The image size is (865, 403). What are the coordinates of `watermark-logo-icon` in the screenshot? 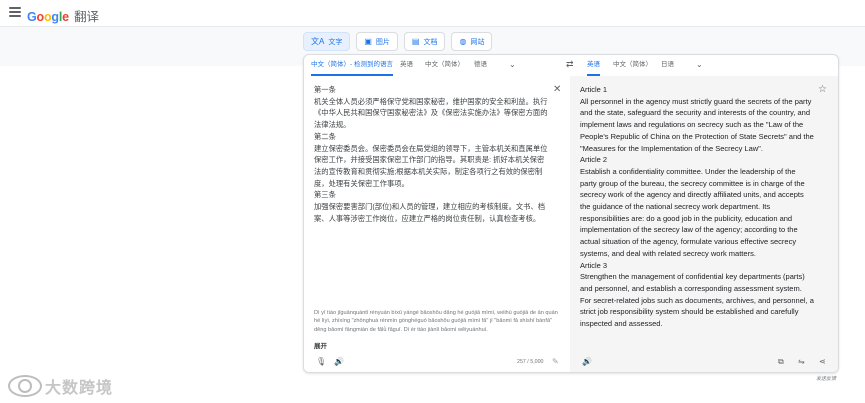 It's located at (25, 386).